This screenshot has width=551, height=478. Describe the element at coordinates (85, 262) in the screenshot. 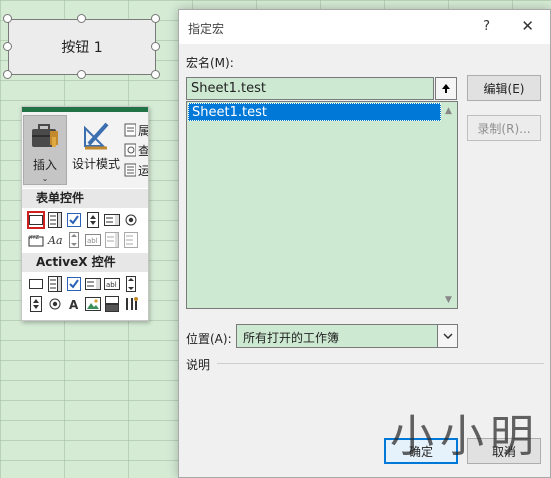

I see `activex-controls-header: ActiveX 控件` at that location.